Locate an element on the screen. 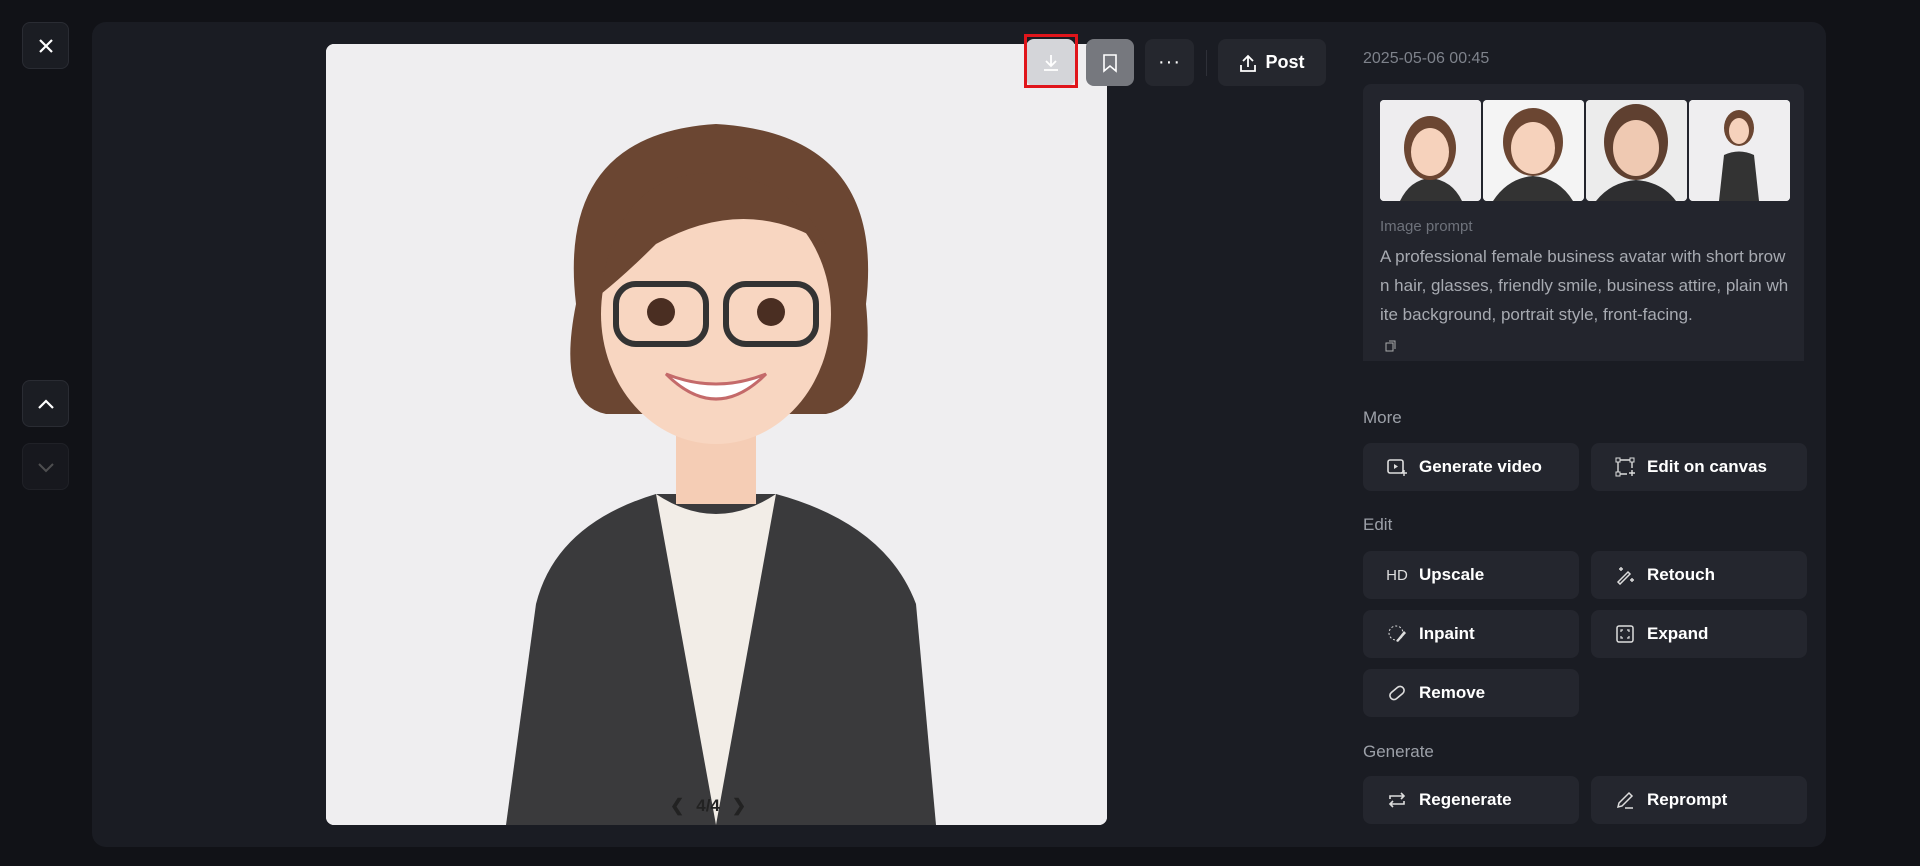  close-button is located at coordinates (45, 45).